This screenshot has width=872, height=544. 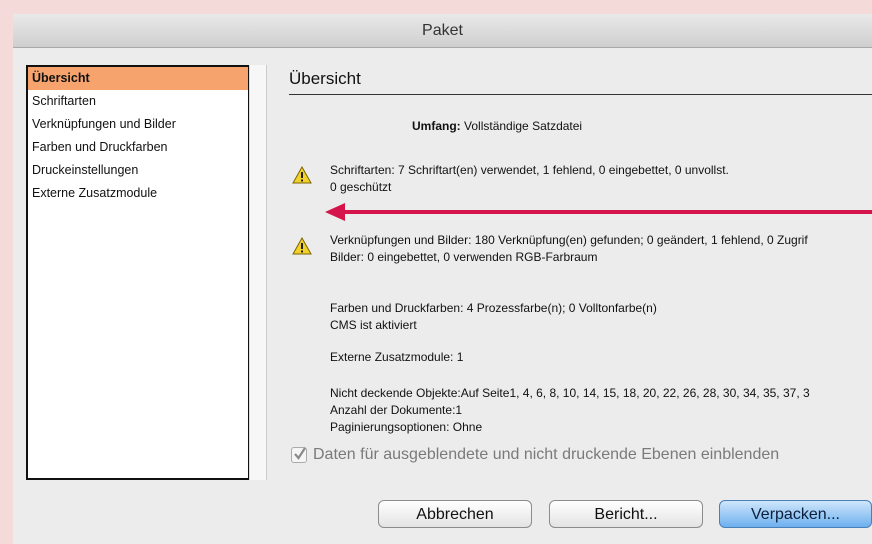 I want to click on scope-label: Umfang:, so click(x=436, y=126).